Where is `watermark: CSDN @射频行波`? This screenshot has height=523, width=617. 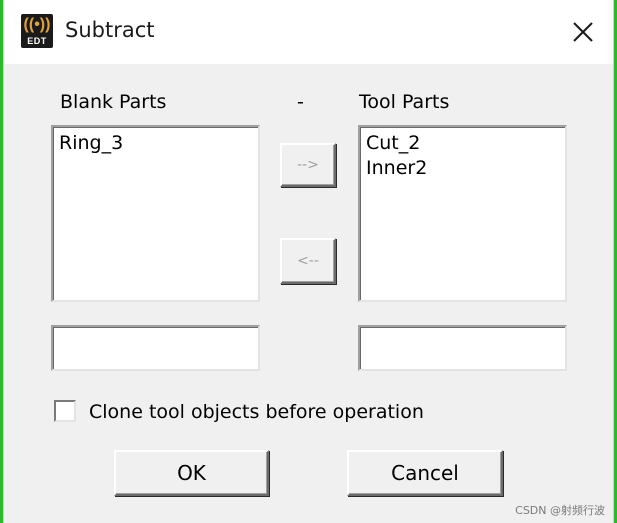 watermark: CSDN @射频行波 is located at coordinates (560, 510).